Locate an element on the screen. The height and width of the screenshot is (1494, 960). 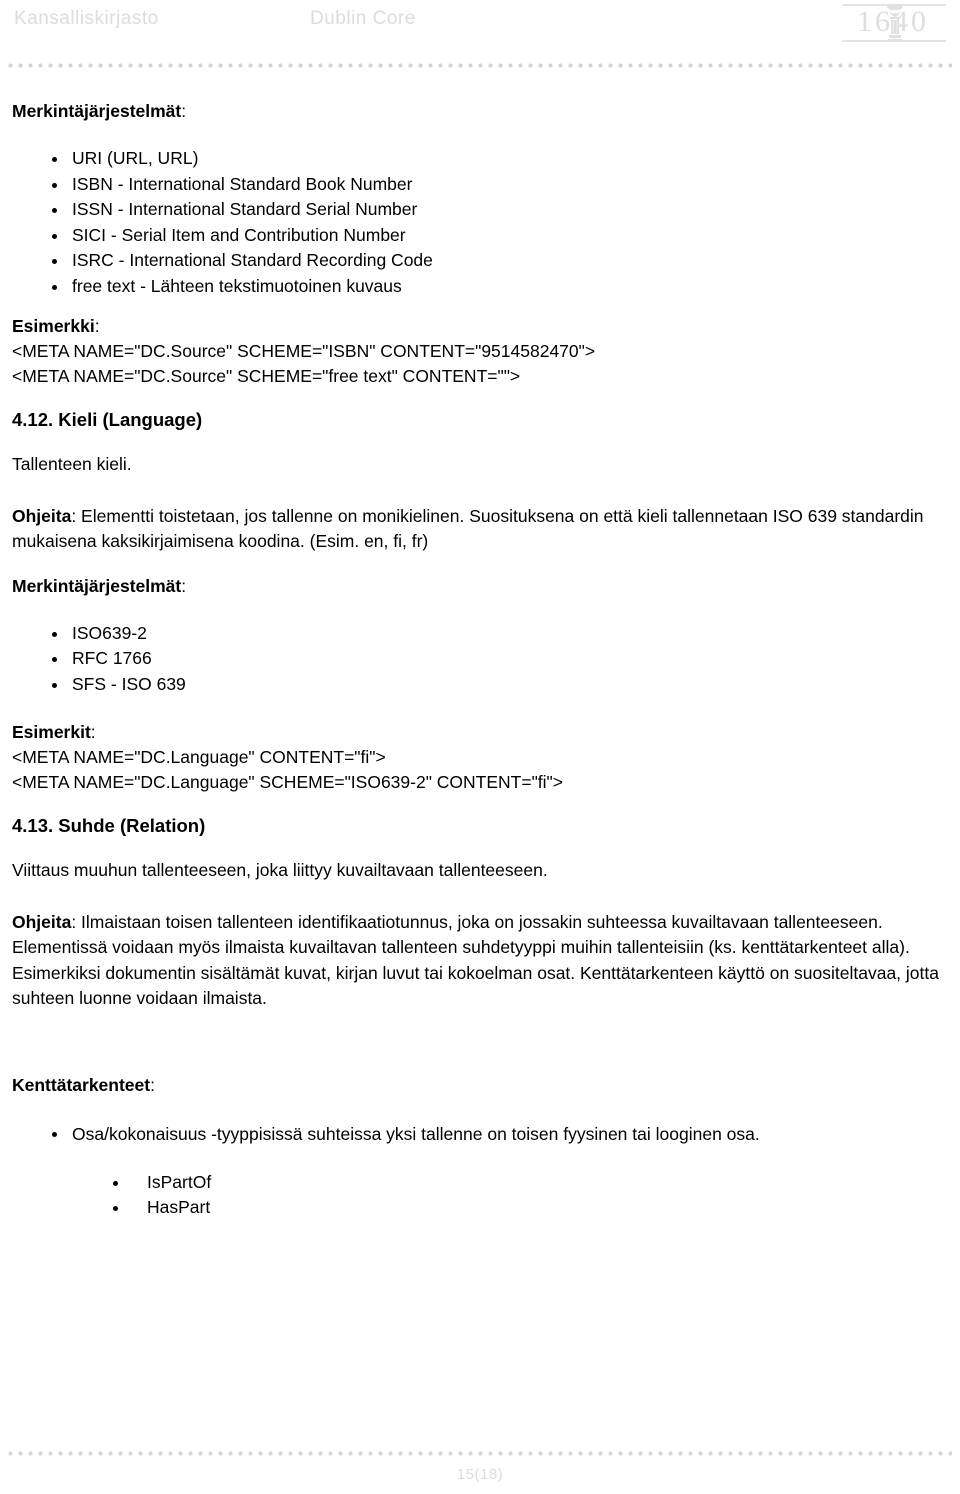
list-item: ISO639-2 is located at coordinates (480, 634).